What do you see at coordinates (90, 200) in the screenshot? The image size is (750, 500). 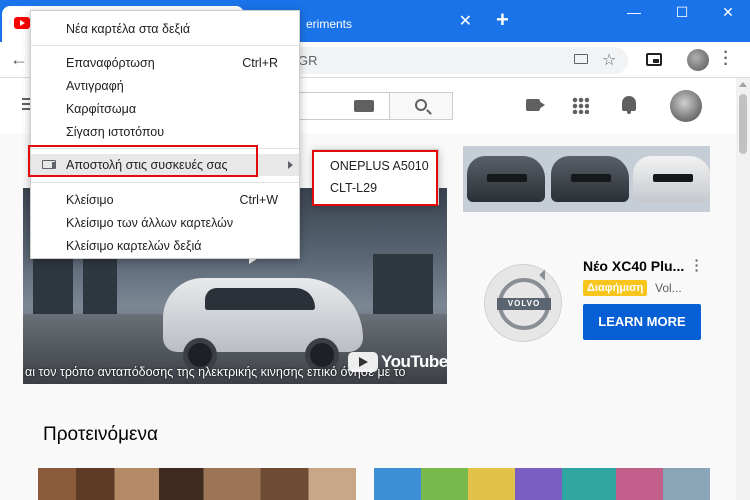 I see `menu-item-label: Κλείσιμο` at bounding box center [90, 200].